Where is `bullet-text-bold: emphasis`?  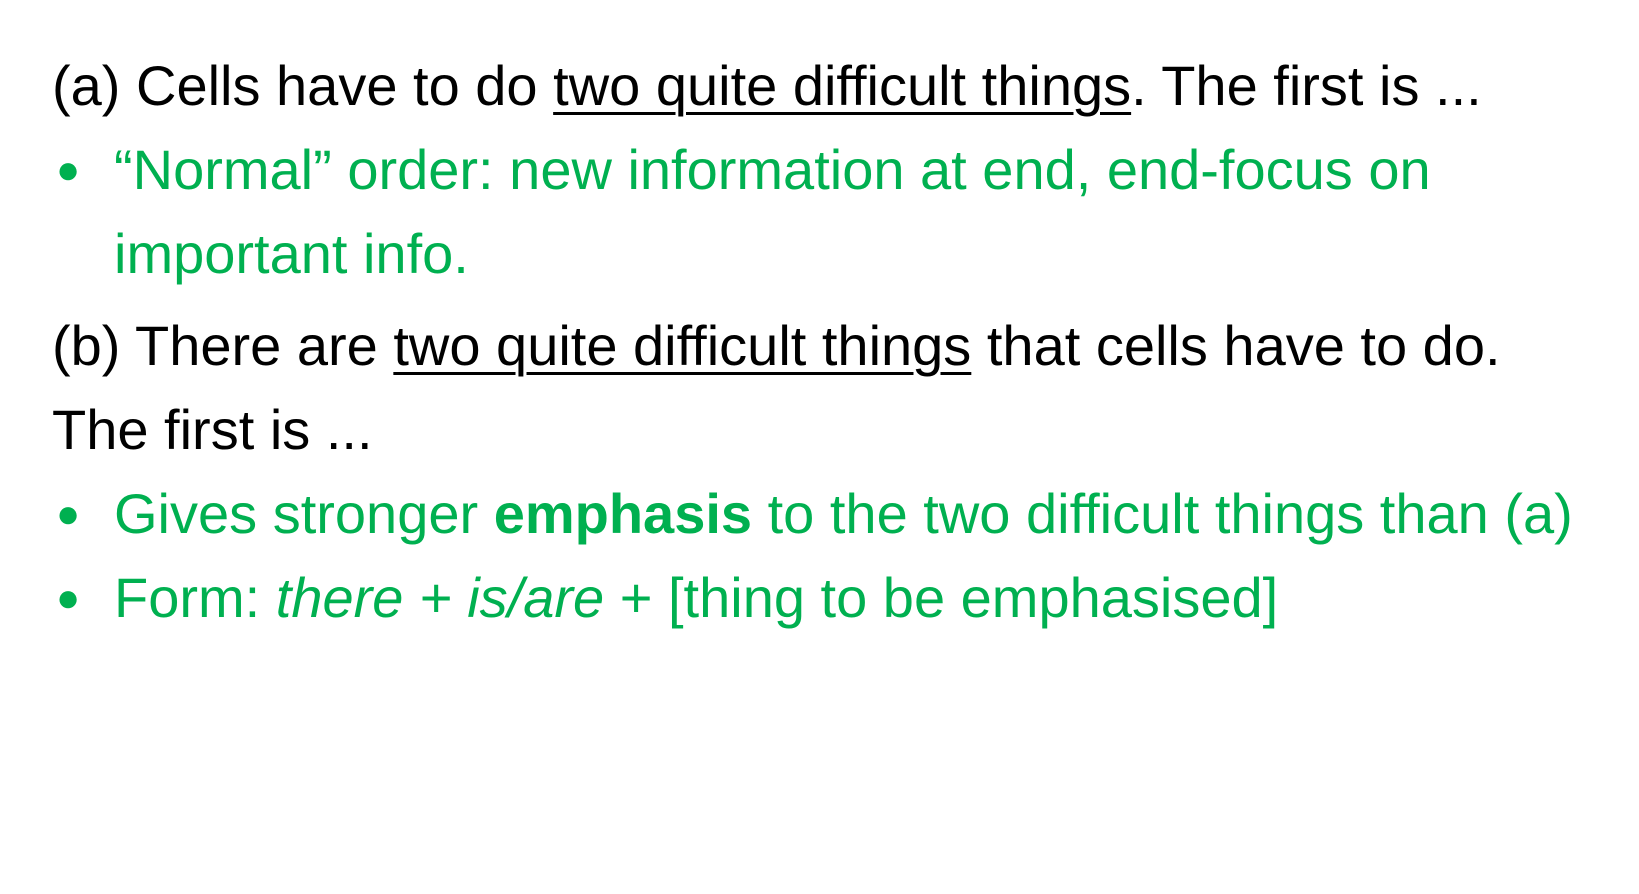
bullet-text-bold: emphasis is located at coordinates (623, 513).